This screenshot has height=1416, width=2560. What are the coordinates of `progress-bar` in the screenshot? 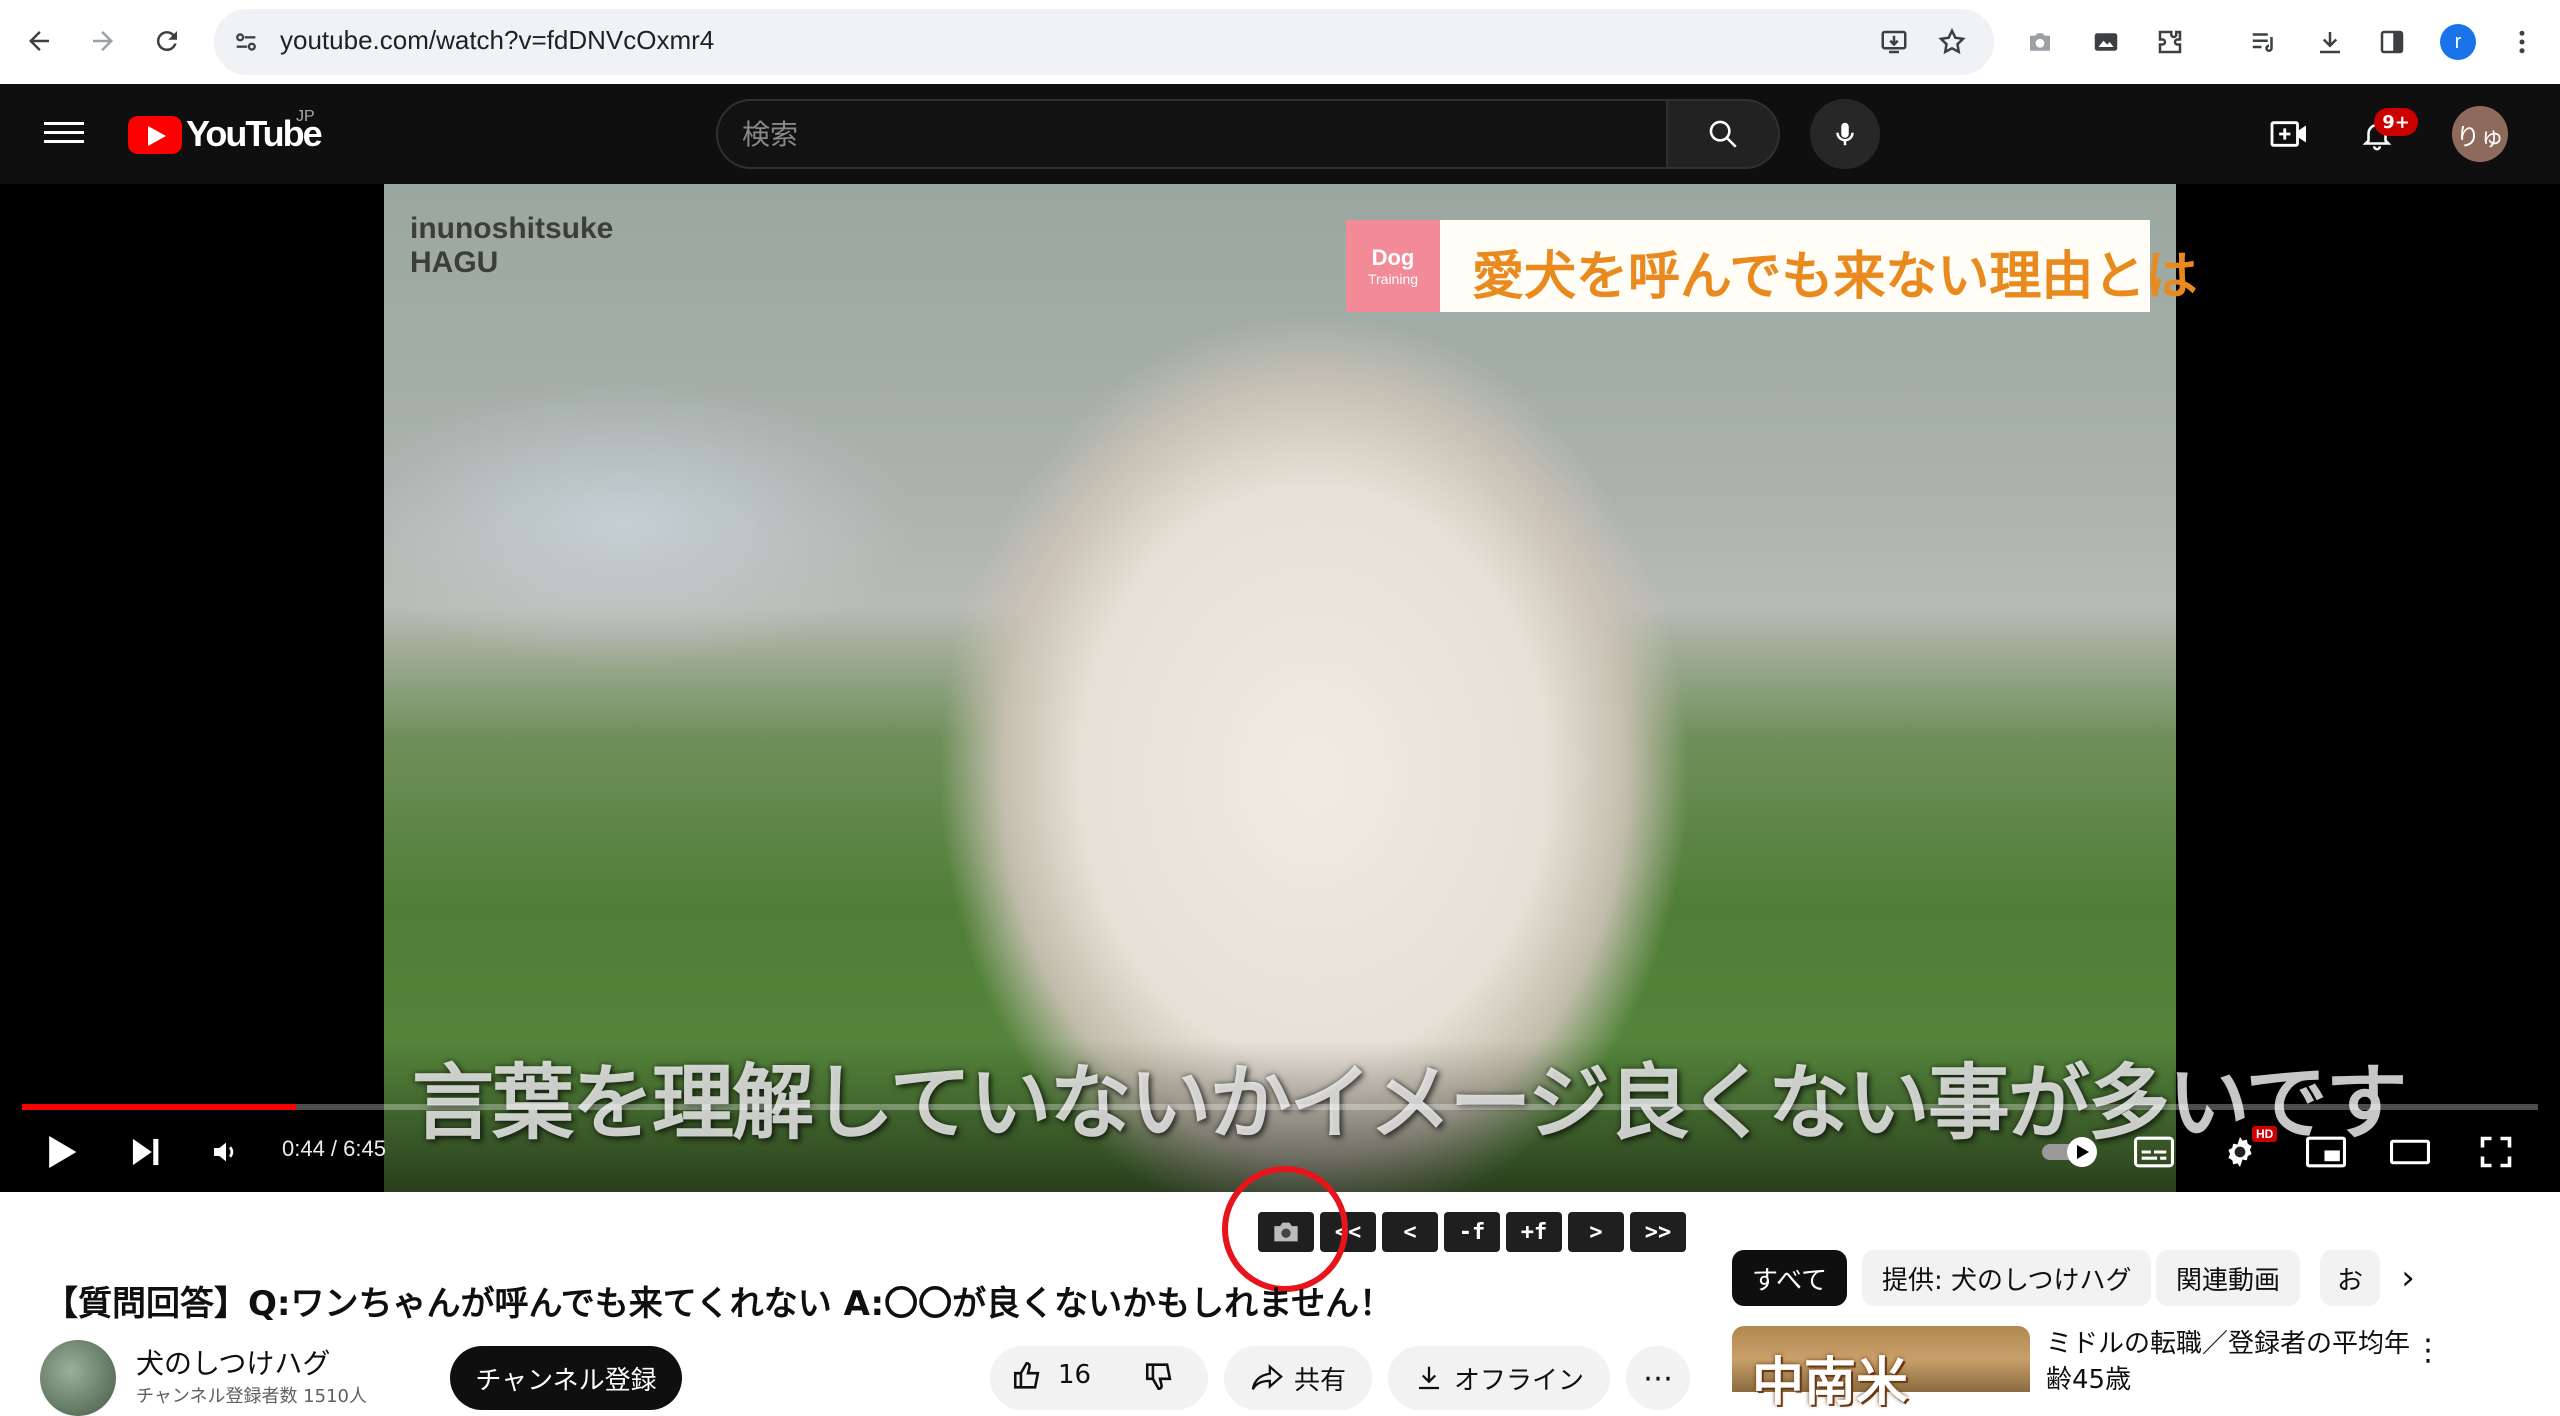 It's located at (1280, 1107).